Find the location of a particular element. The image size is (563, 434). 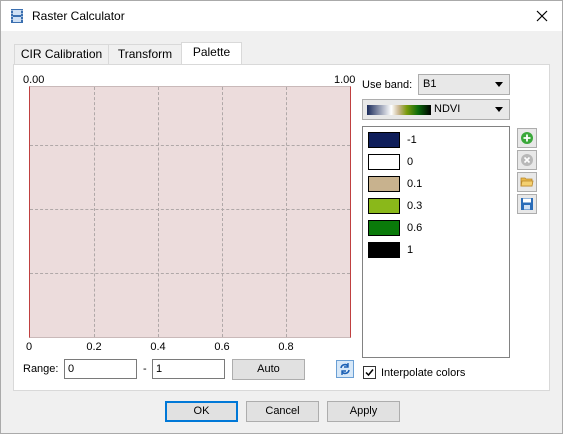

palette-entry-list: -1 0 0.1 0.3 0.6 1 is located at coordinates (436, 242).